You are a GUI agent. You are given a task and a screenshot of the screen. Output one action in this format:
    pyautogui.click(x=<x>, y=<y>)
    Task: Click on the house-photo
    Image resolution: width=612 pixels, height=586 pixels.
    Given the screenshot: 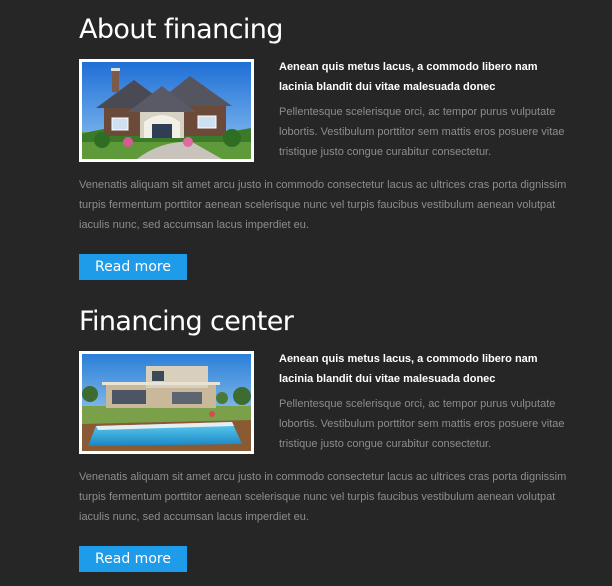 What is the action you would take?
    pyautogui.click(x=166, y=110)
    